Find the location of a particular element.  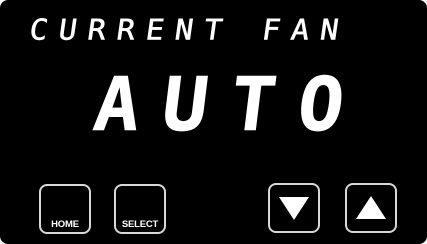

display-header-label: CURRENT FAN is located at coordinates (189, 31).